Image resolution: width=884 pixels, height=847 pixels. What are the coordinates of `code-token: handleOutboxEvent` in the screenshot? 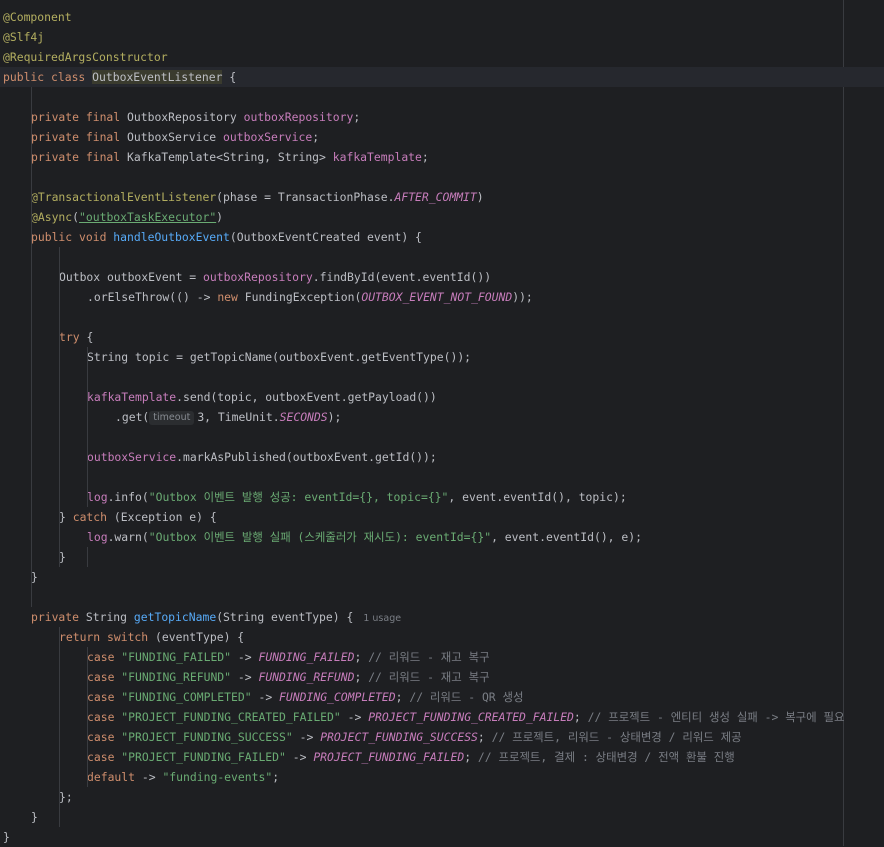 It's located at (171, 237).